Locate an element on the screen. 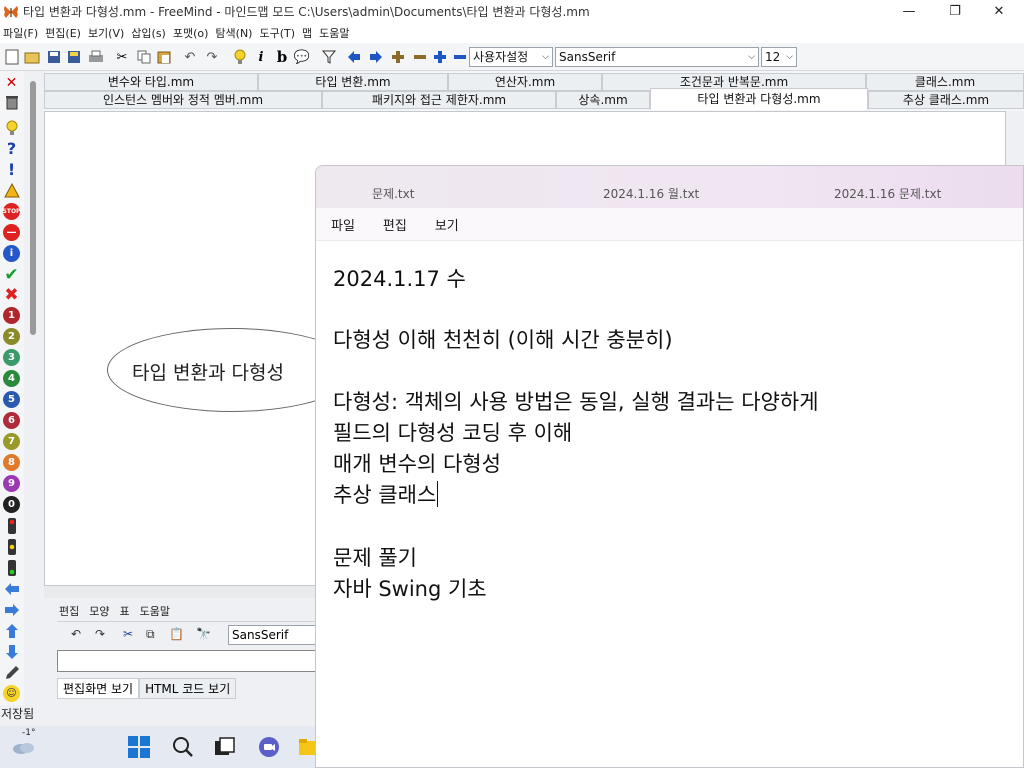 This screenshot has width=1024, height=768. back-arrow-icon is located at coordinates (11, 588).